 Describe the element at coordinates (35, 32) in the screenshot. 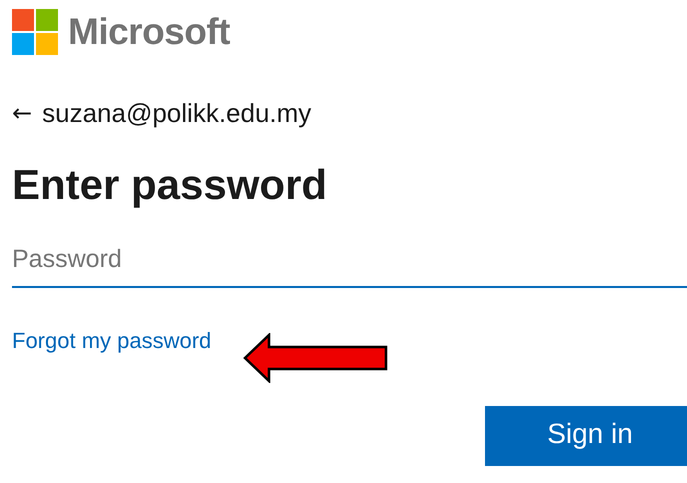

I see `logo-icon` at that location.